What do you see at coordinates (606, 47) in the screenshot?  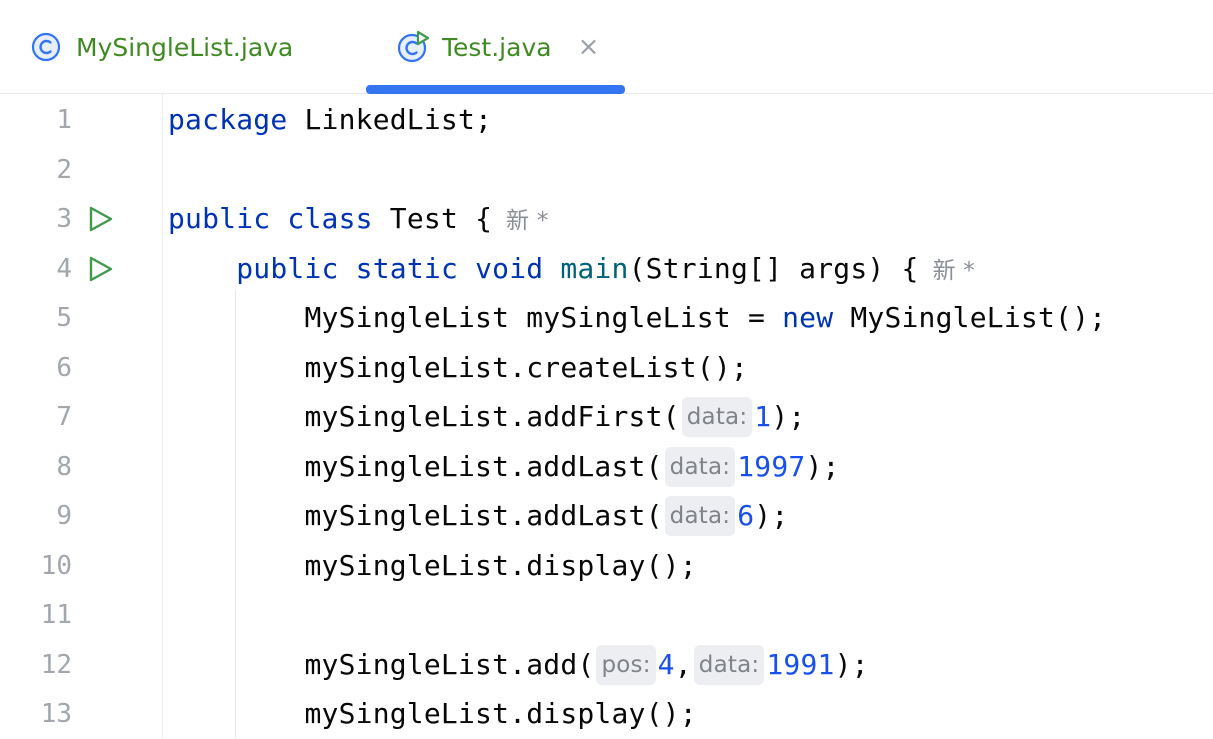 I see `editor-tab-bar: MySingleList.java Test.java ×` at bounding box center [606, 47].